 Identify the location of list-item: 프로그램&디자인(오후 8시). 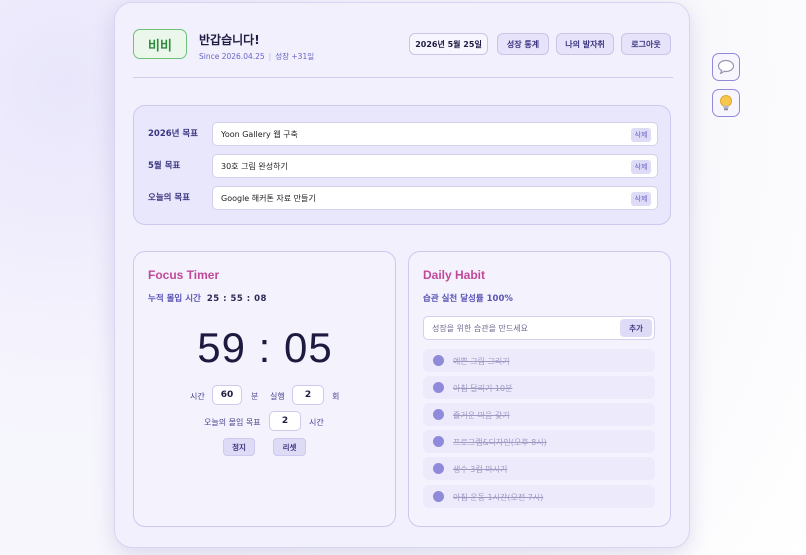
(539, 441).